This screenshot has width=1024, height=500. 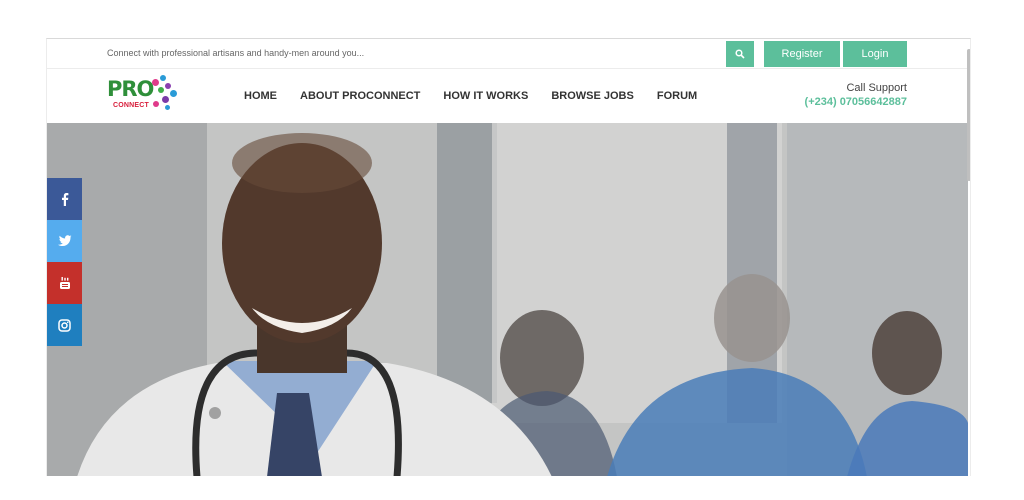 What do you see at coordinates (131, 105) in the screenshot?
I see `logo-subtext: CONNECT` at bounding box center [131, 105].